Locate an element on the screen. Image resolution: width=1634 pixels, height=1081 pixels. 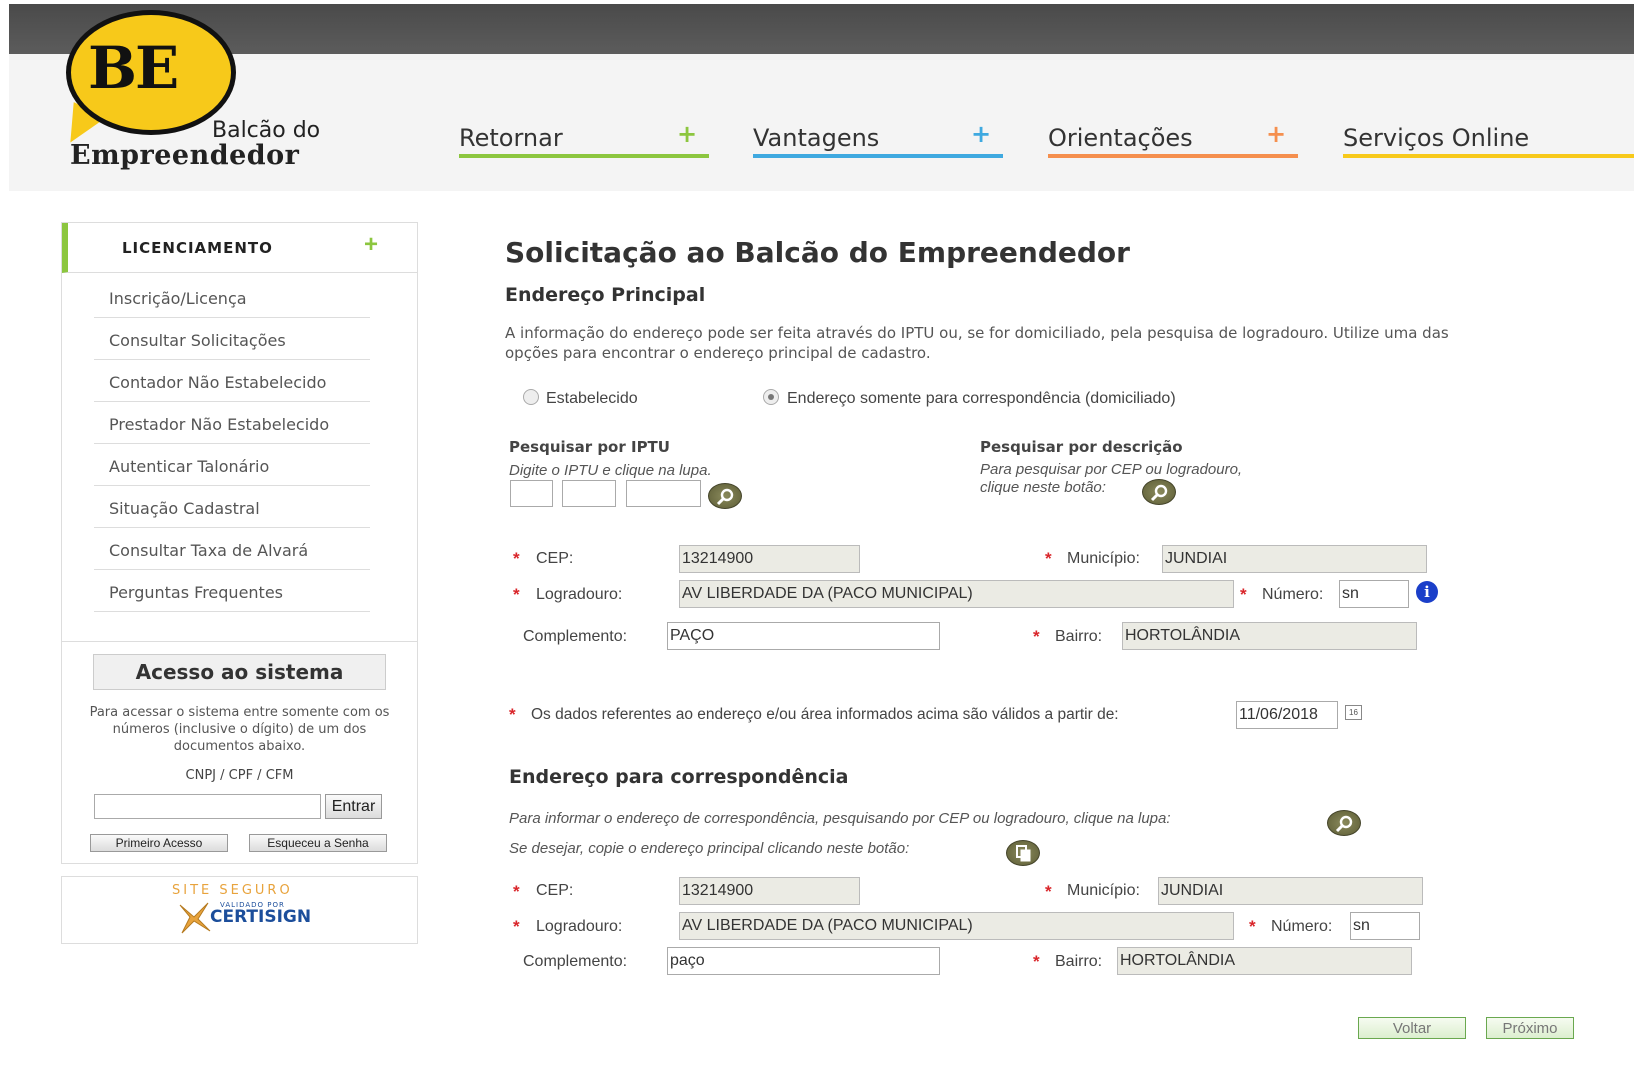
logradouro-field-2: AV LIBERDADE DA (PACO MUNICIPAL) is located at coordinates (956, 926).